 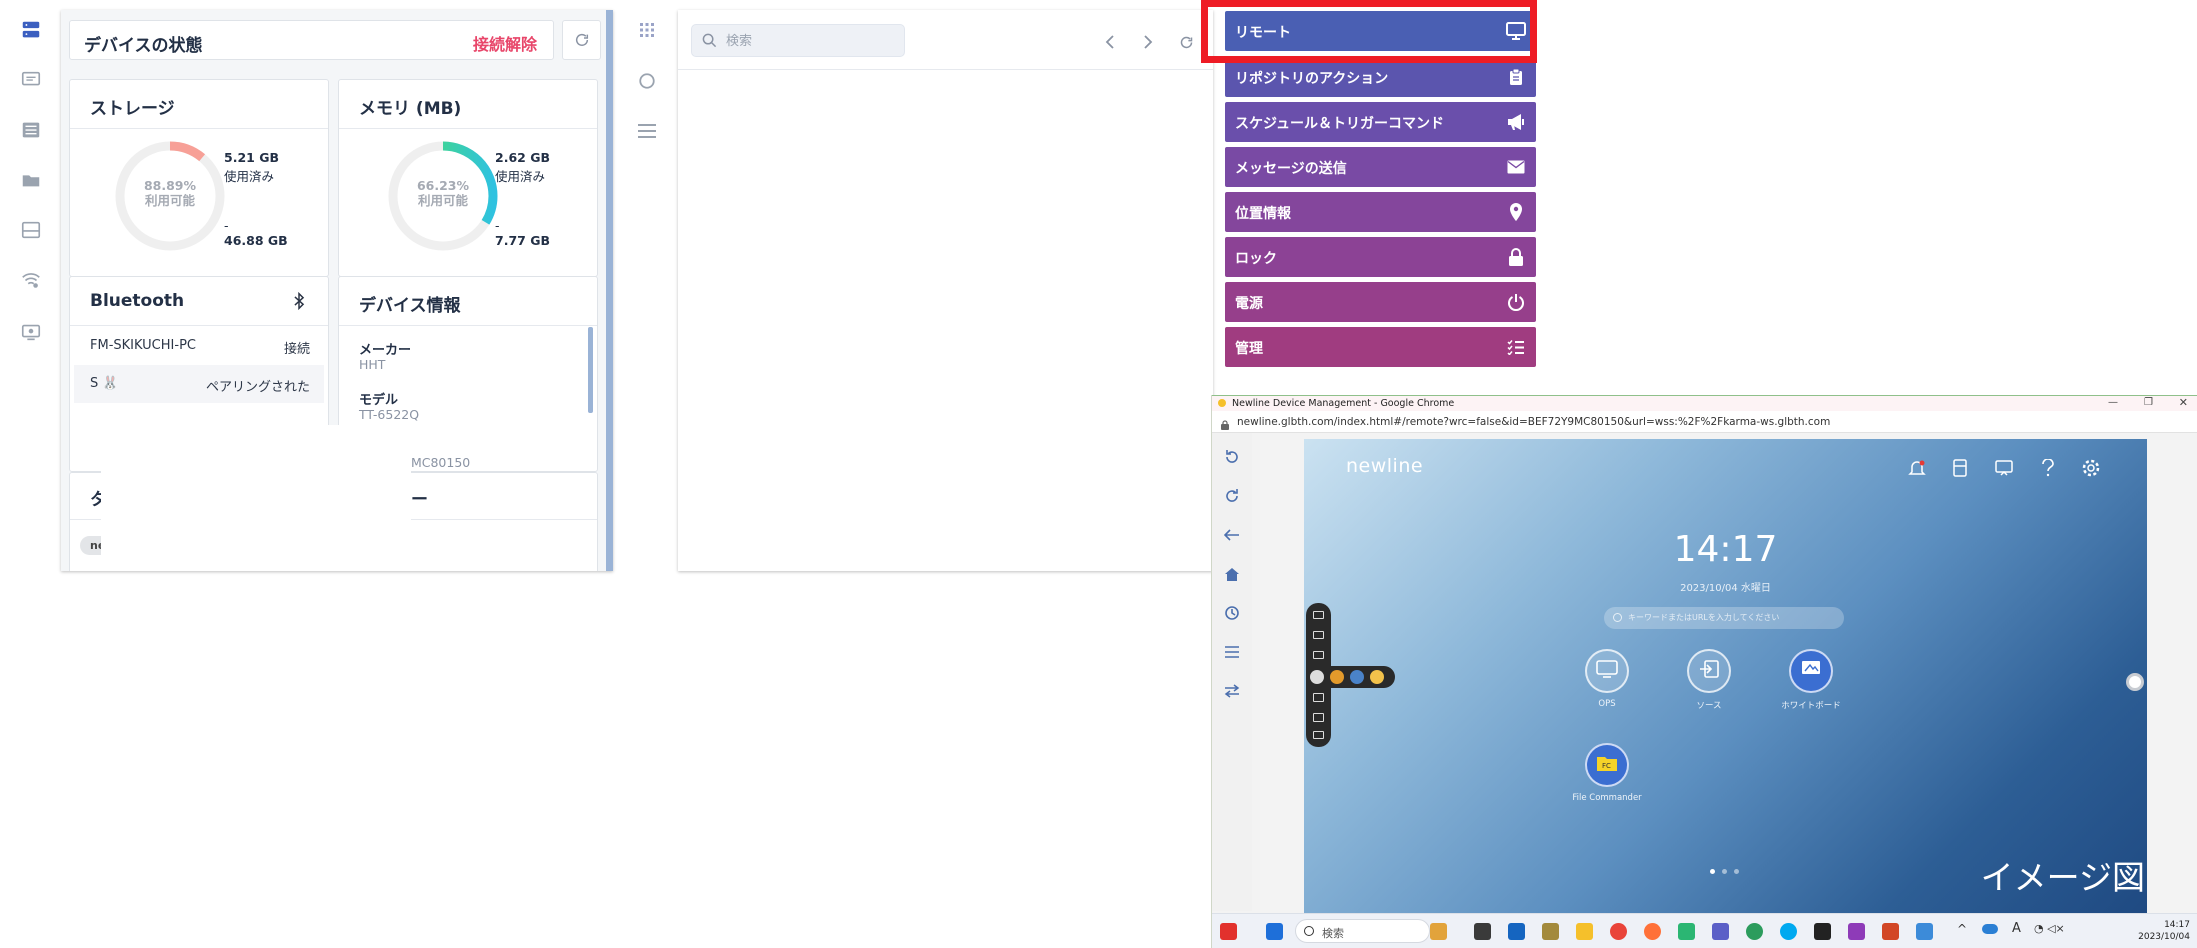 I want to click on loading-icon, so click(x=647, y=81).